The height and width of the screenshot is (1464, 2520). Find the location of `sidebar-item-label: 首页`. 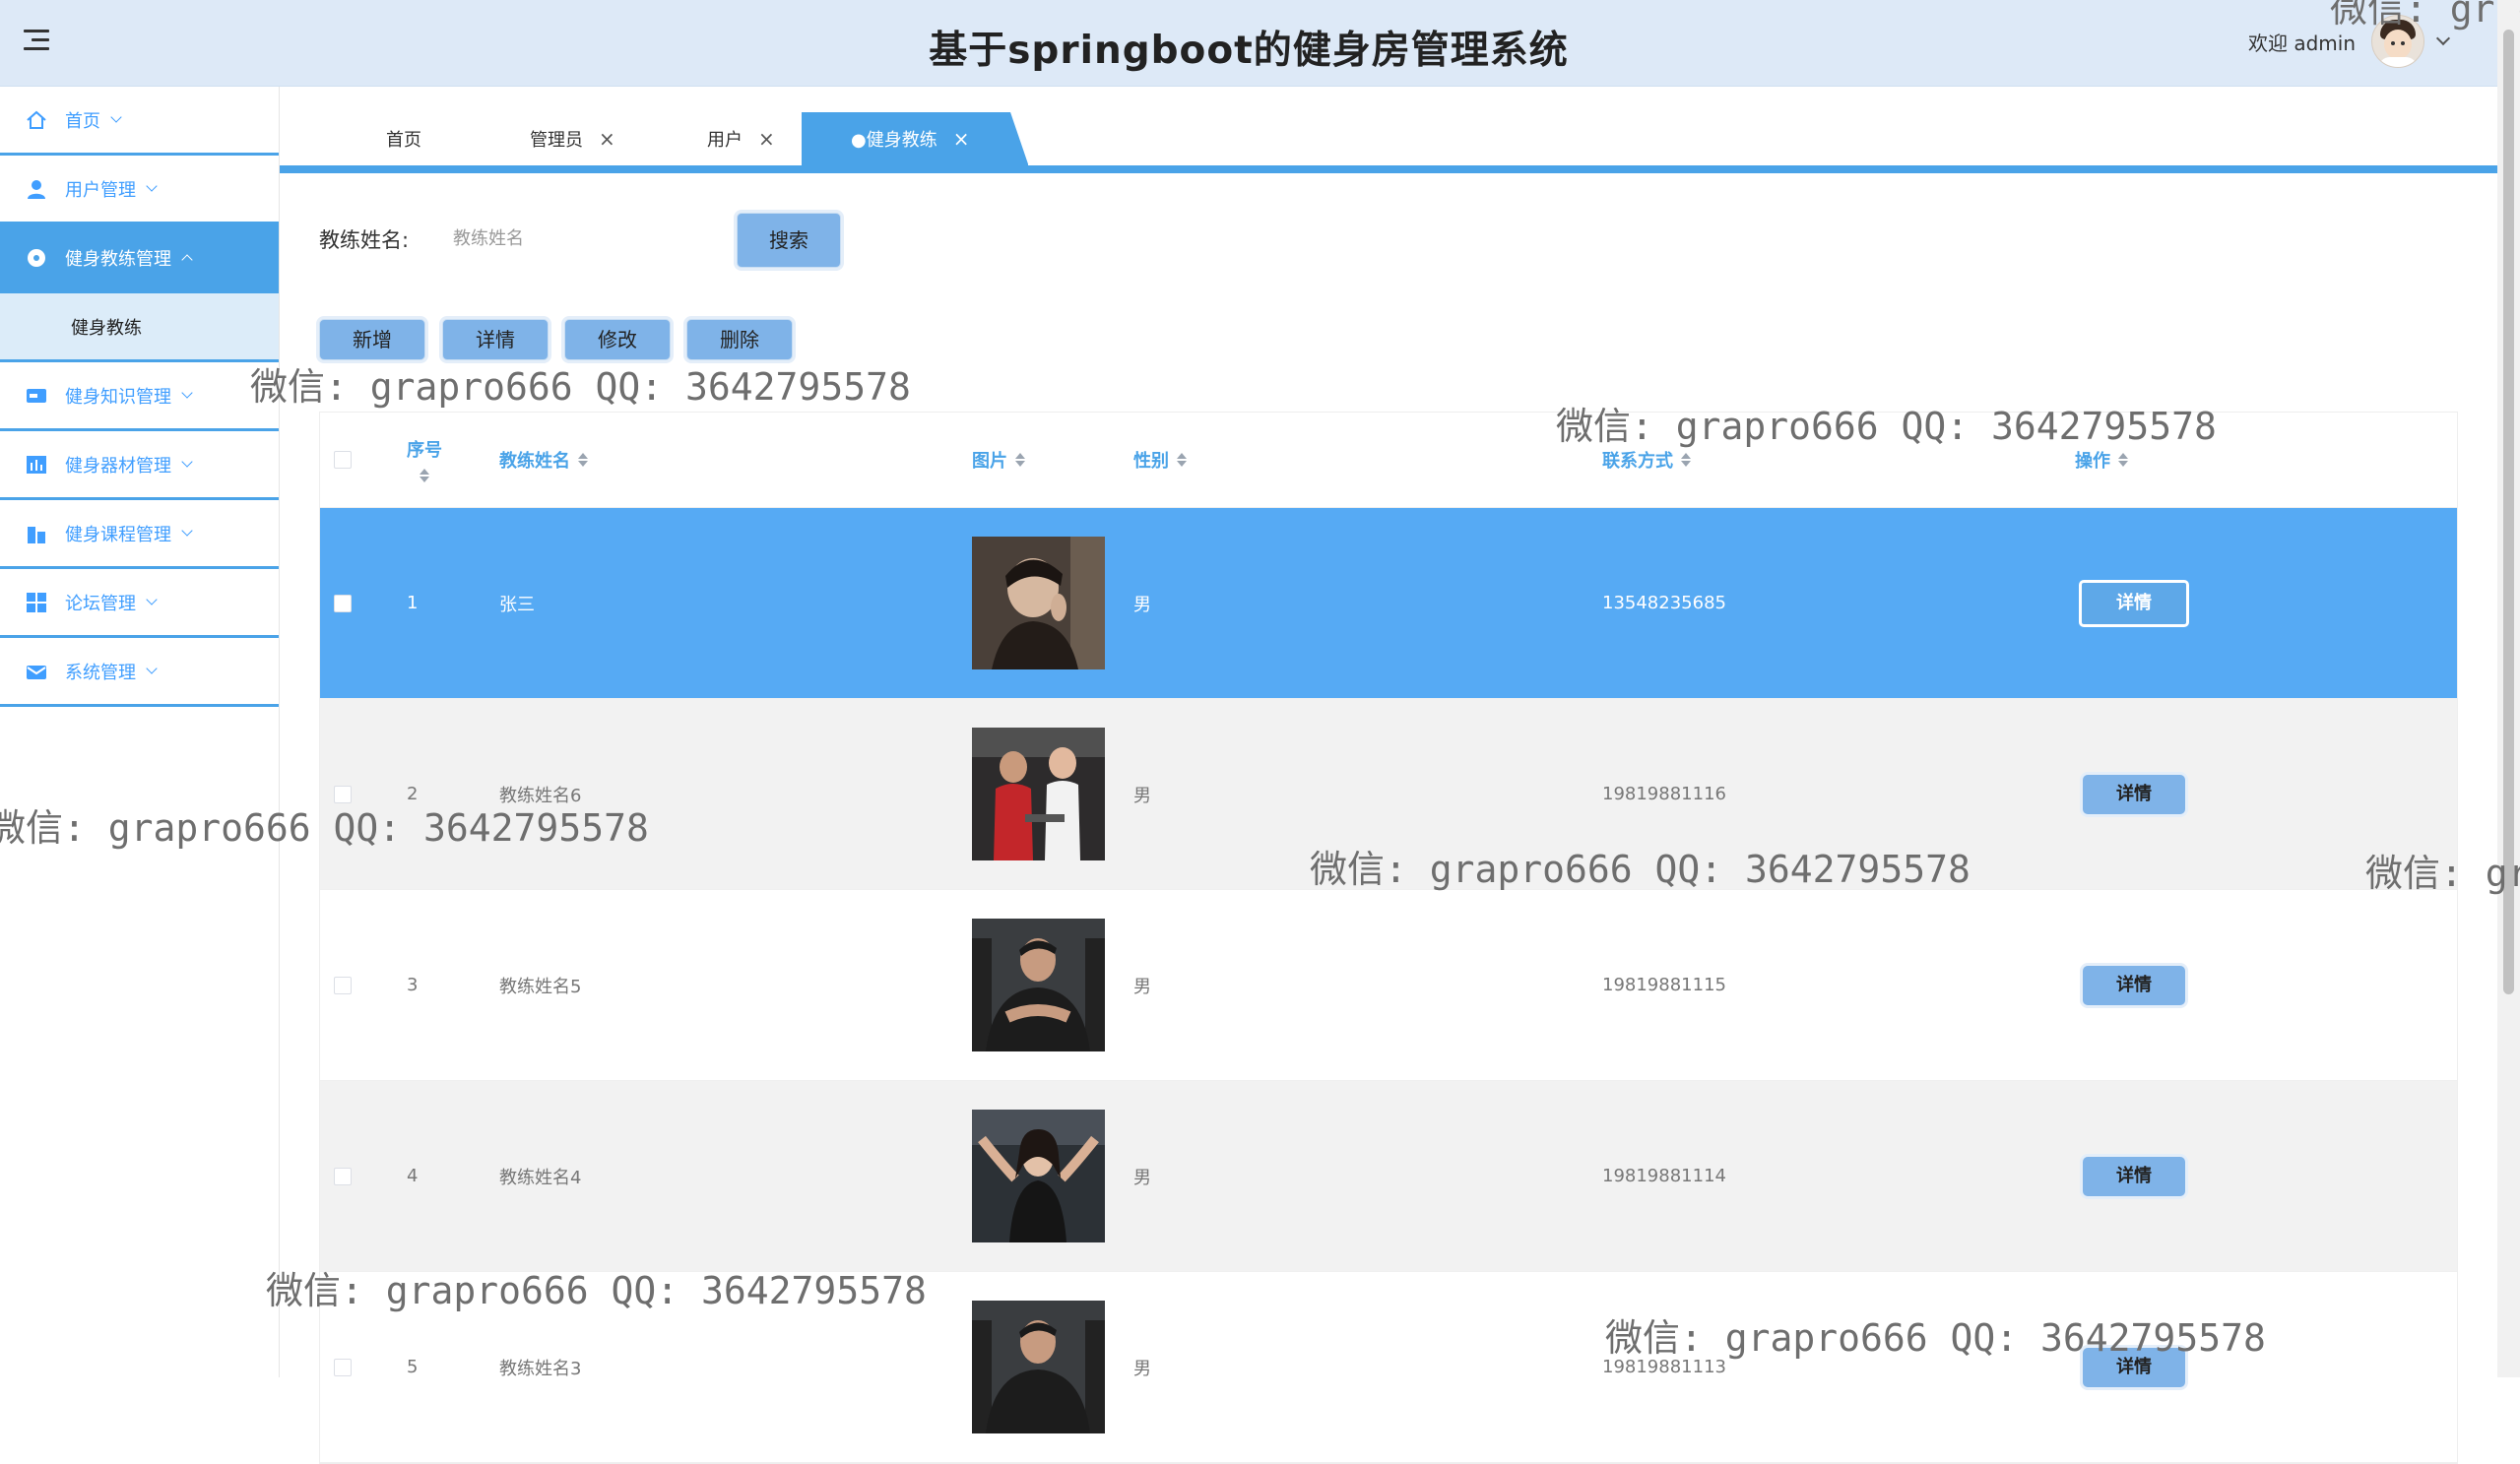

sidebar-item-label: 首页 is located at coordinates (82, 121).